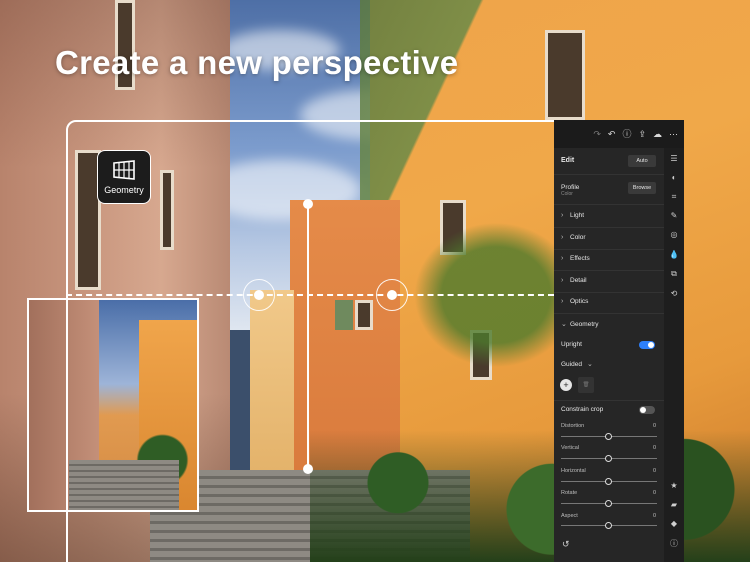 This screenshot has height=562, width=750. What do you see at coordinates (612, 134) in the screenshot?
I see `undo-icon: ↶` at bounding box center [612, 134].